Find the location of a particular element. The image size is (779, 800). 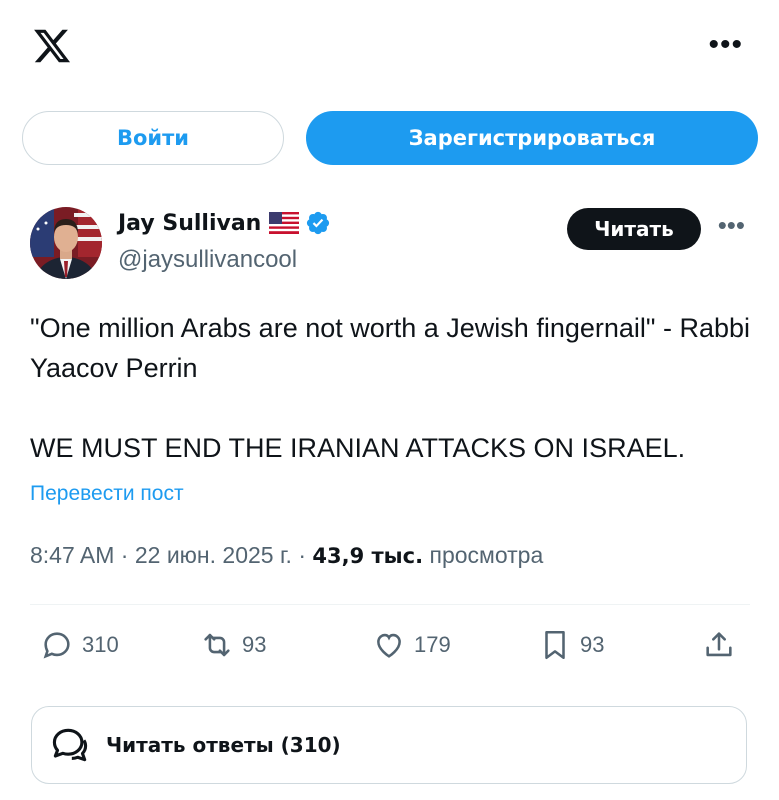

author-handle: @jaysullivancool is located at coordinates (207, 260).